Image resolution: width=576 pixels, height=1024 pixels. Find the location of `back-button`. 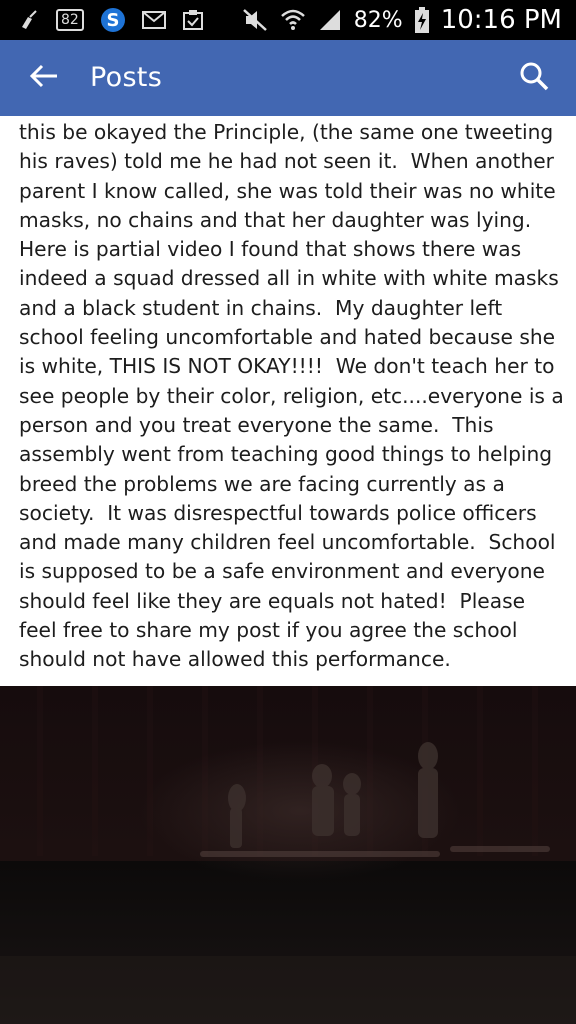

back-button is located at coordinates (44, 78).